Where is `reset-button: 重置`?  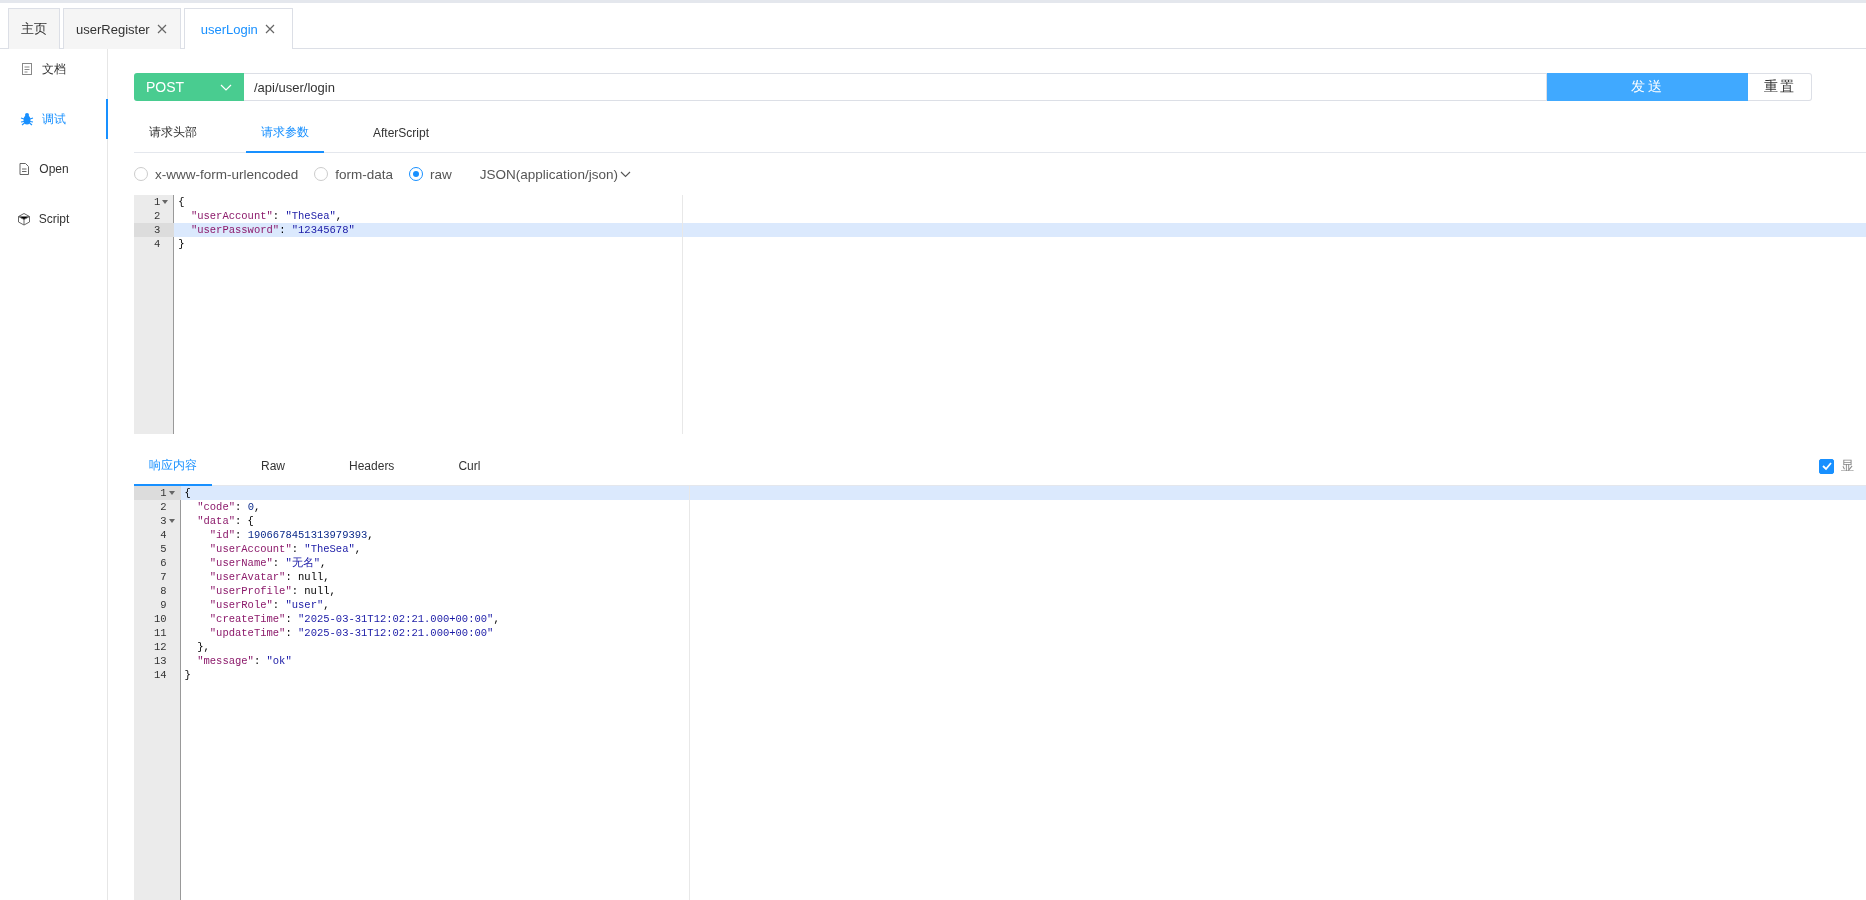
reset-button: 重置 is located at coordinates (1780, 87).